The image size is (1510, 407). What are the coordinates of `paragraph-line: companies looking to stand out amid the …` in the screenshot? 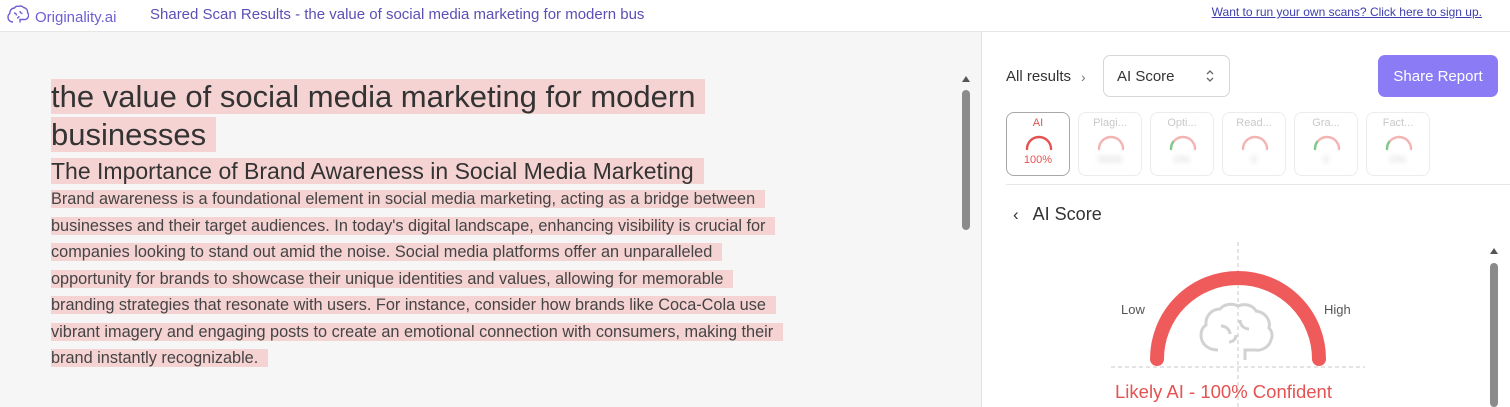 It's located at (387, 252).